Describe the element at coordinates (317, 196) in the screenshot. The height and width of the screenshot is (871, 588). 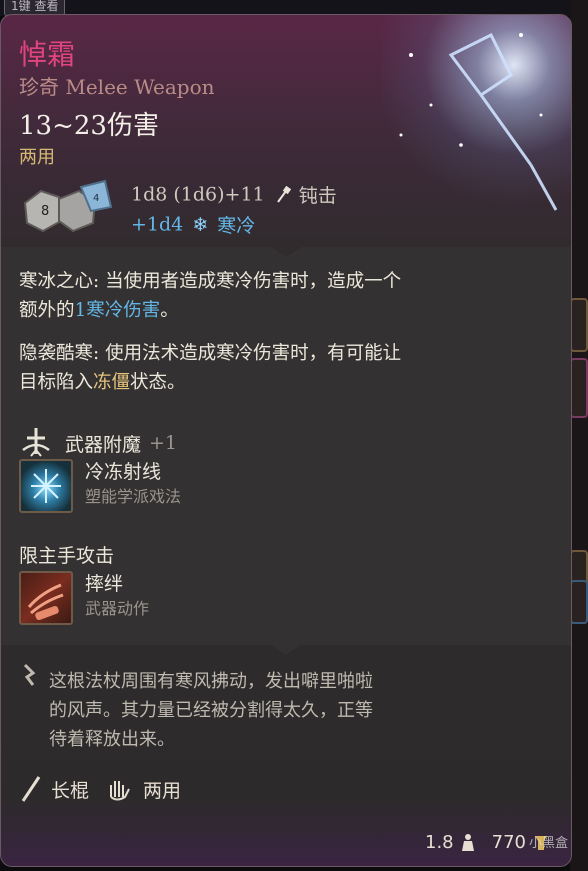
I see `main-damage-type: 钝击` at that location.